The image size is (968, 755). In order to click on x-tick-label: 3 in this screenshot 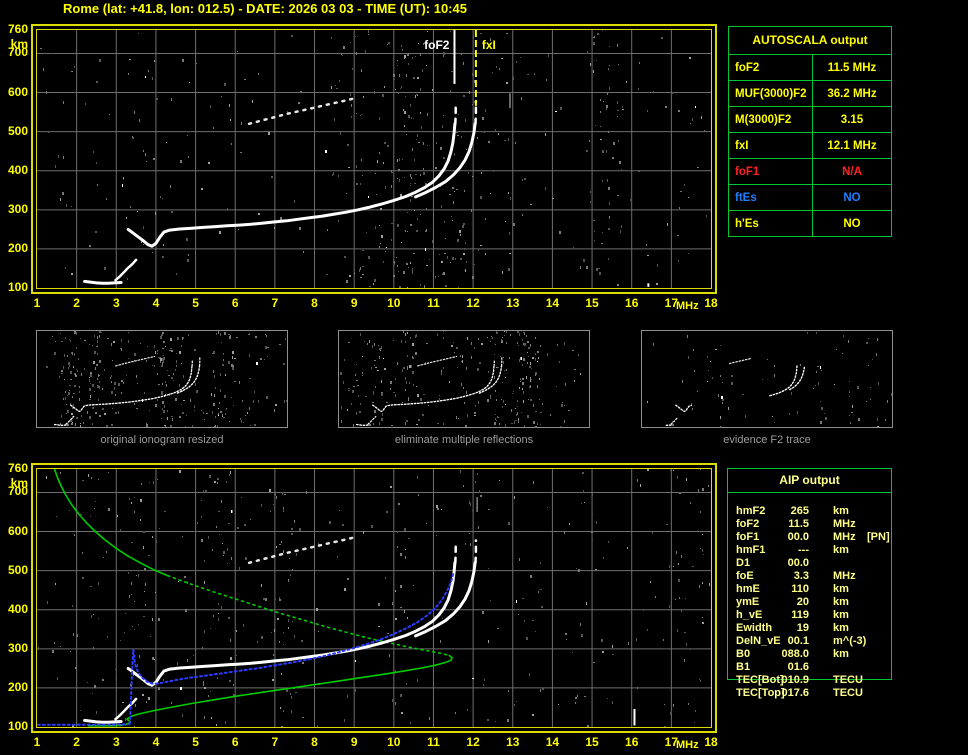, I will do `click(116, 303)`.